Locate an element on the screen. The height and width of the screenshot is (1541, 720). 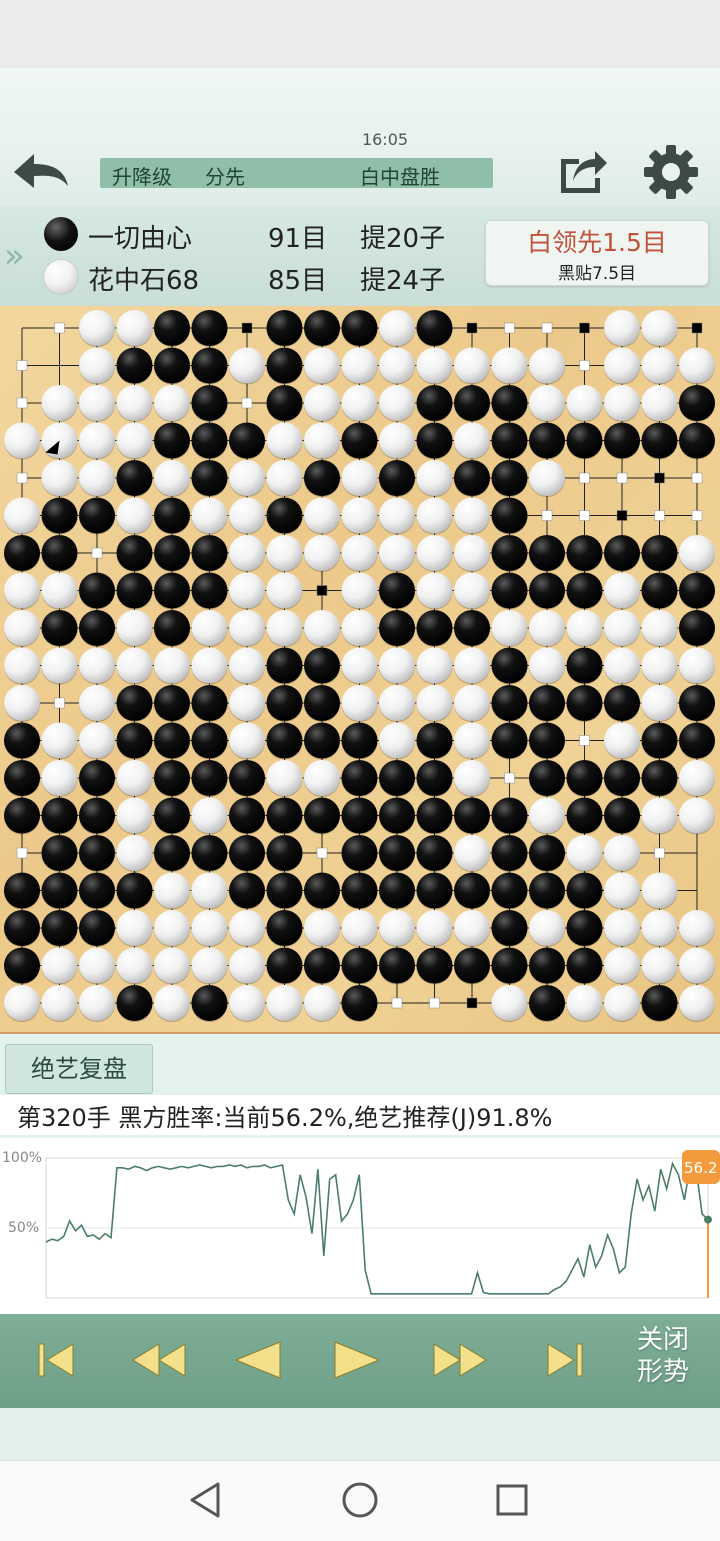
settings-button is located at coordinates (671, 172).